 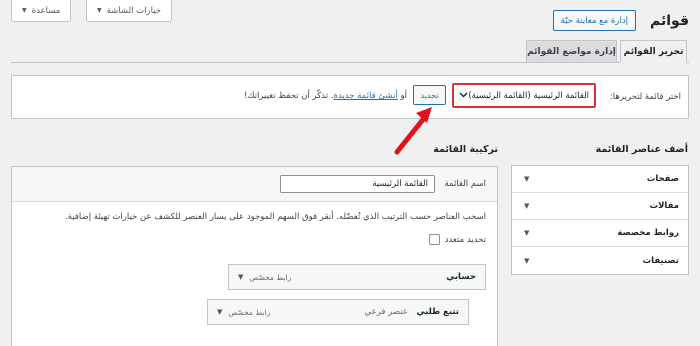 What do you see at coordinates (465, 149) in the screenshot?
I see `menu-structure-title: تركيبة القائمة` at bounding box center [465, 149].